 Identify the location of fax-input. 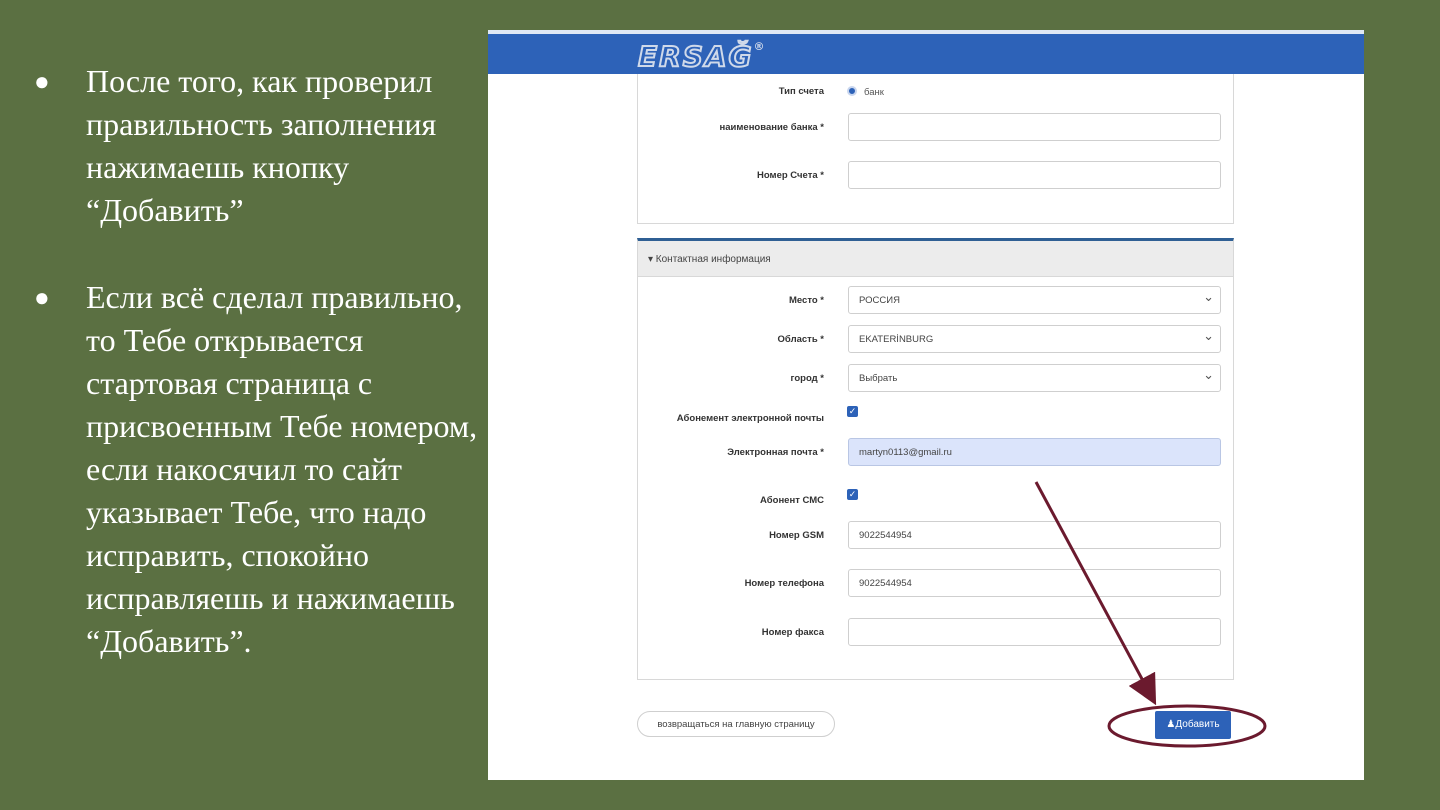
(1034, 632).